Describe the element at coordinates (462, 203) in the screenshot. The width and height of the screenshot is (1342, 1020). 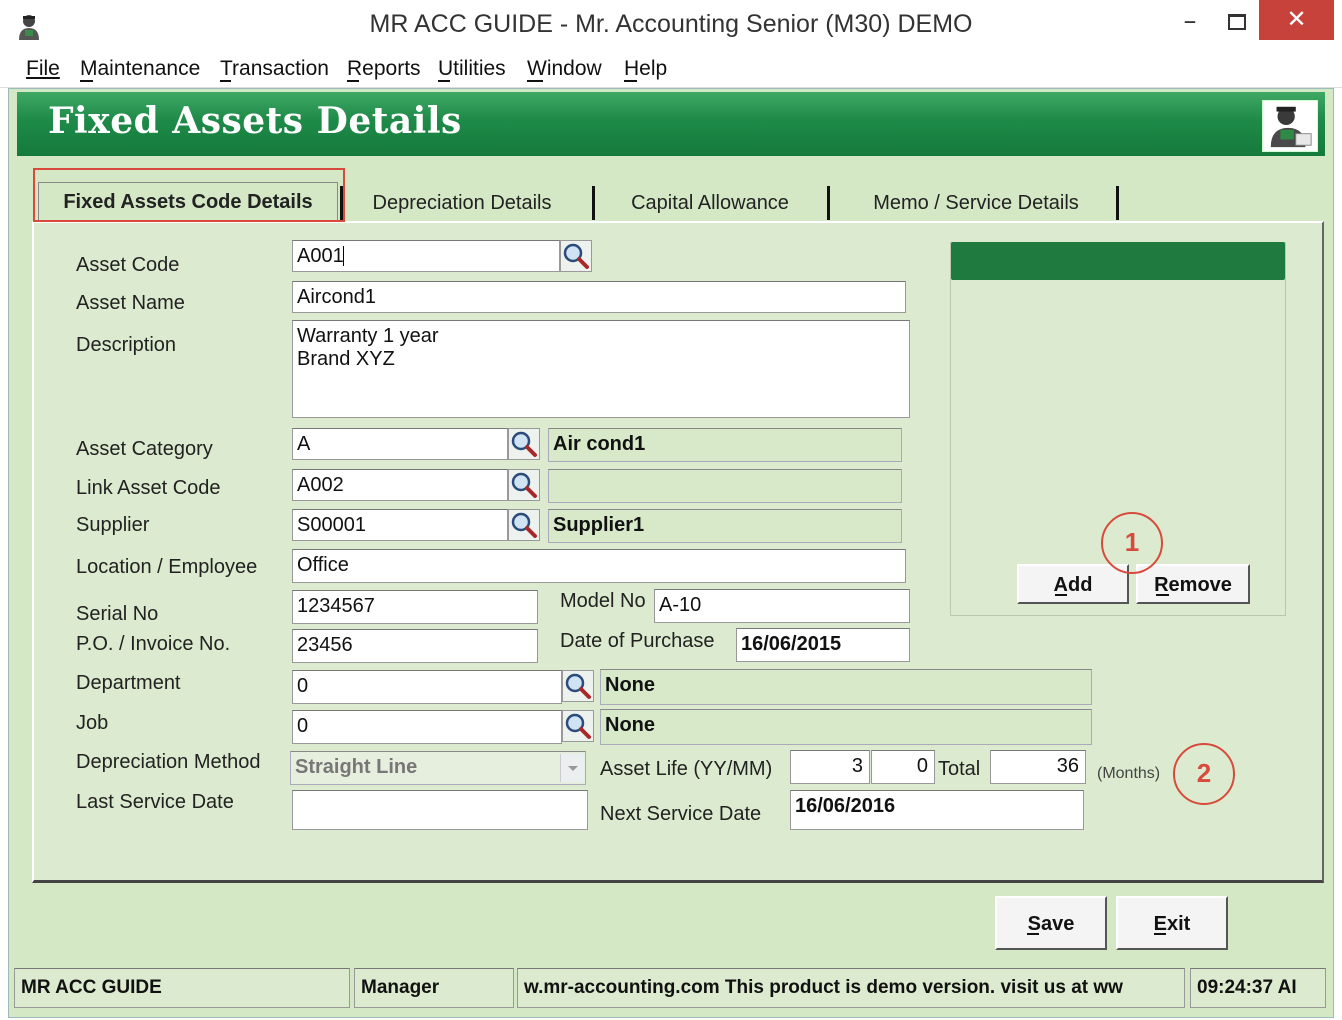
I see `tab-depreciation-details: Depreciation Details` at that location.